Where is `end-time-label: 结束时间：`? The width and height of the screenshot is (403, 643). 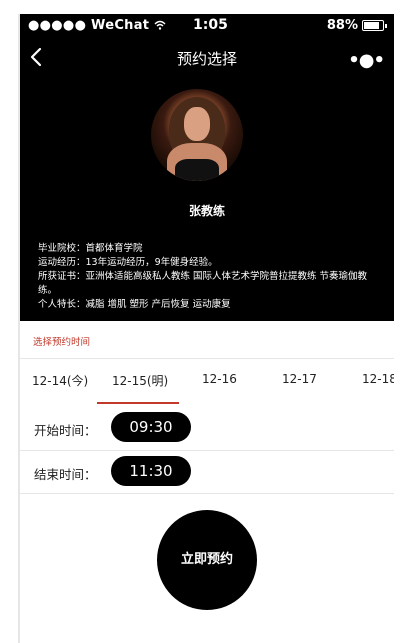 end-time-label: 结束时间： is located at coordinates (65, 474).